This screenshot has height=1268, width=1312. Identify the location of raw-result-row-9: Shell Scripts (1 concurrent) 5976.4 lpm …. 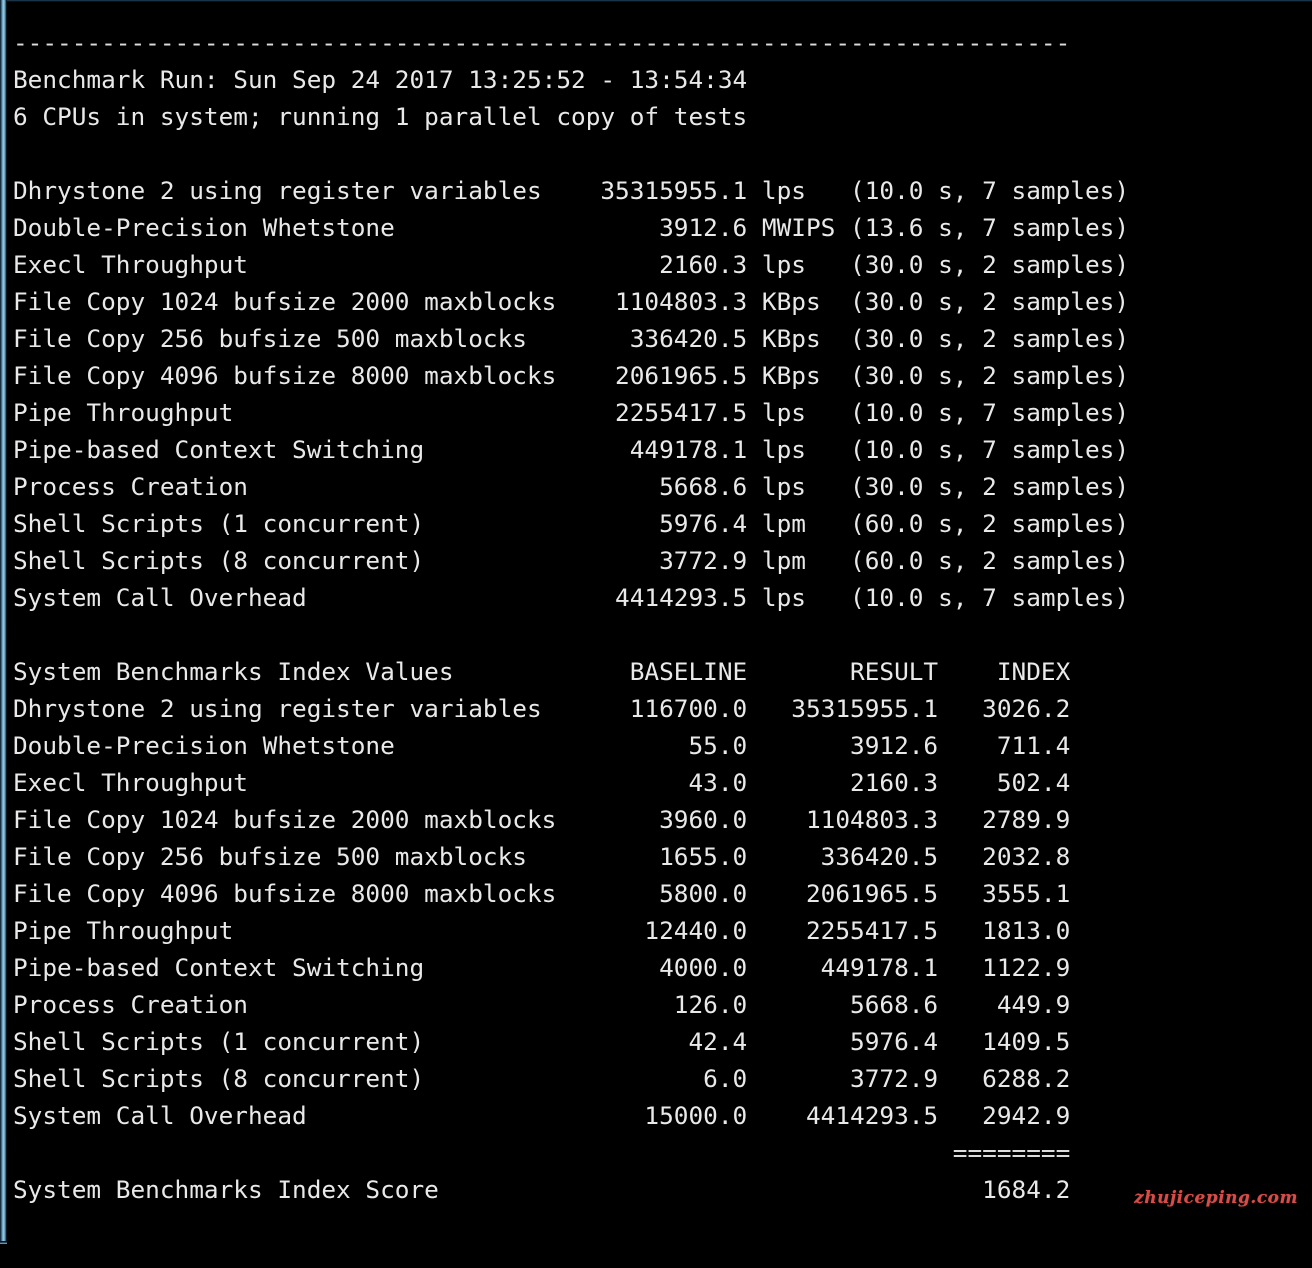
(571, 524).